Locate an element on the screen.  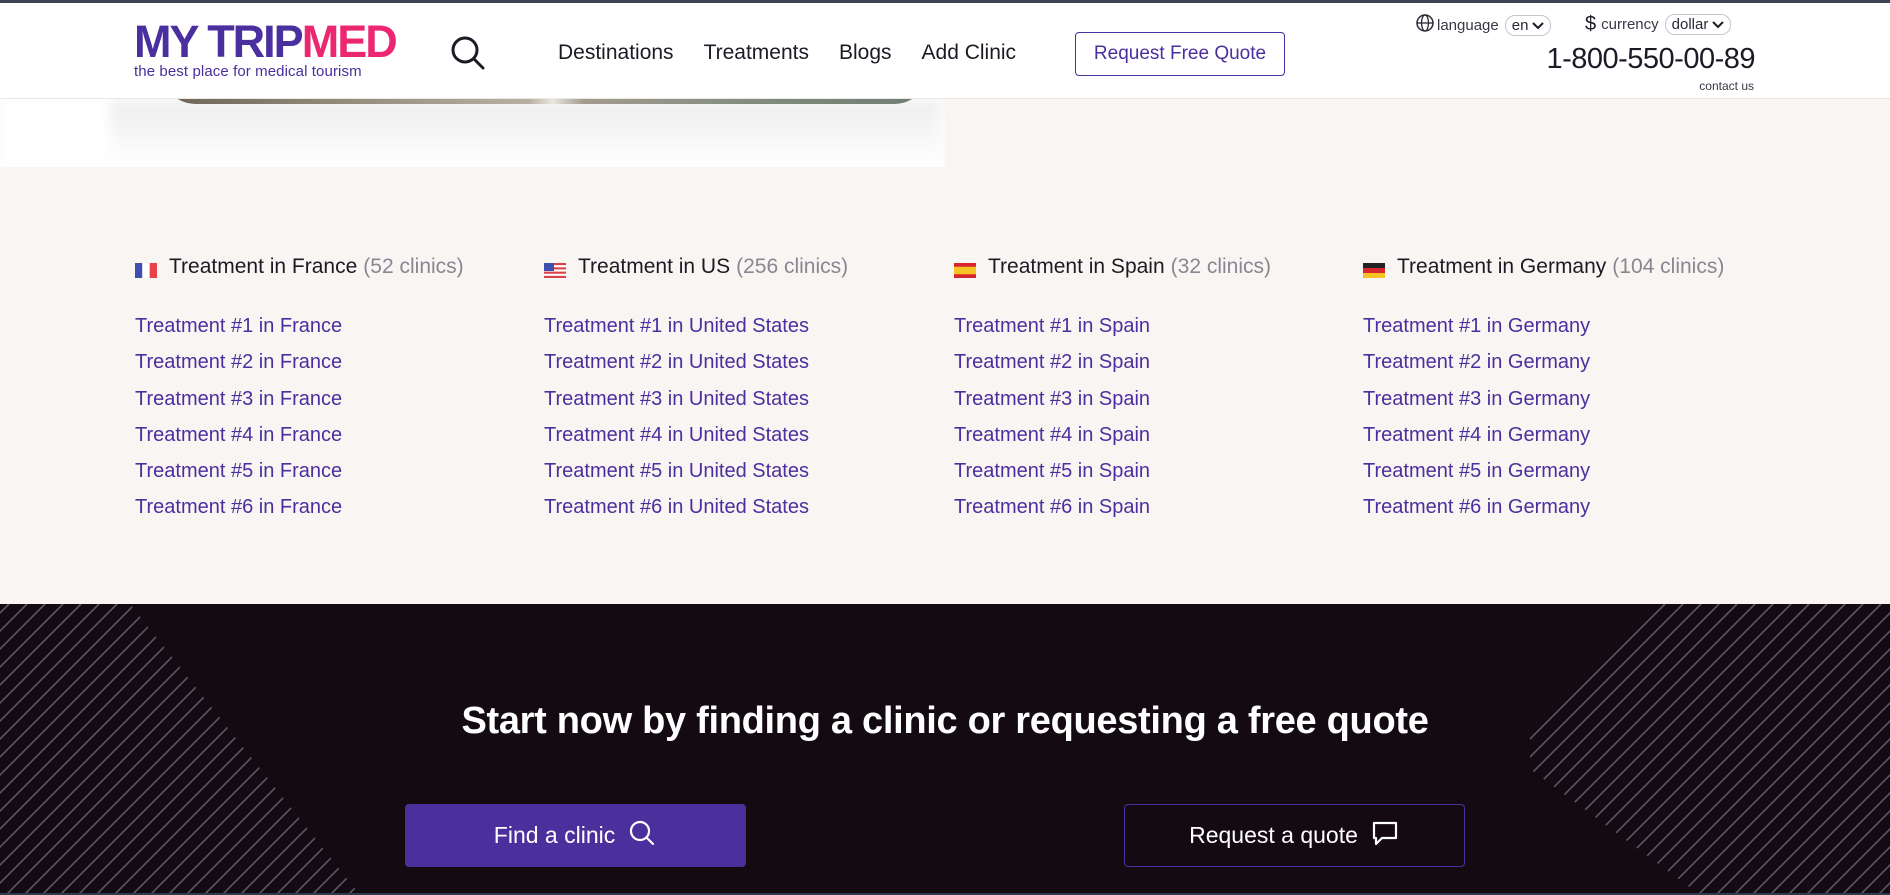
chat-bubble-icon is located at coordinates (1379, 836).